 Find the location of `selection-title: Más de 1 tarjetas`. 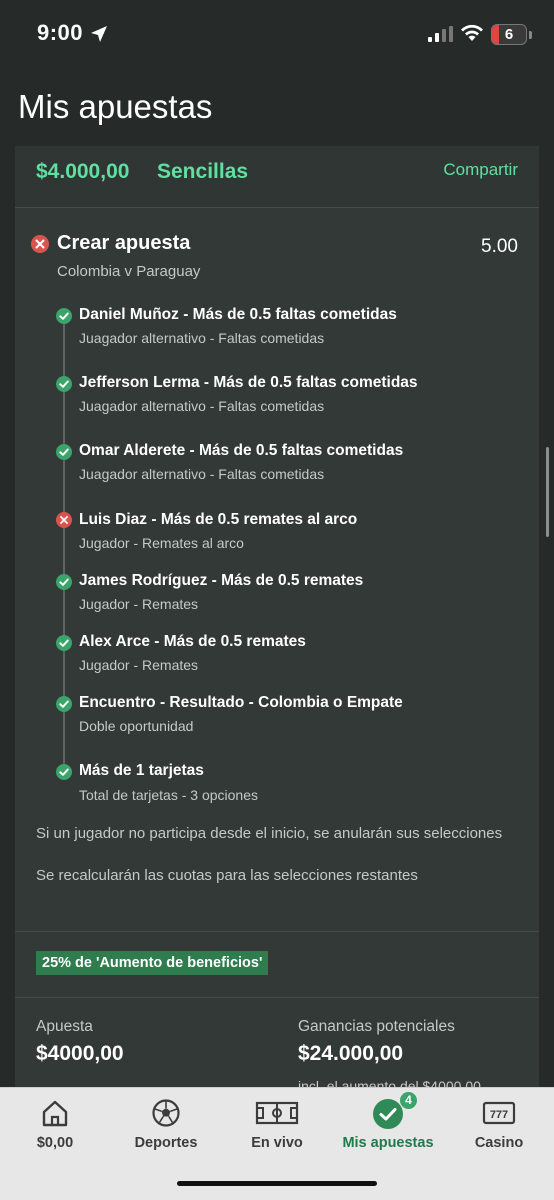

selection-title: Más de 1 tarjetas is located at coordinates (141, 770).